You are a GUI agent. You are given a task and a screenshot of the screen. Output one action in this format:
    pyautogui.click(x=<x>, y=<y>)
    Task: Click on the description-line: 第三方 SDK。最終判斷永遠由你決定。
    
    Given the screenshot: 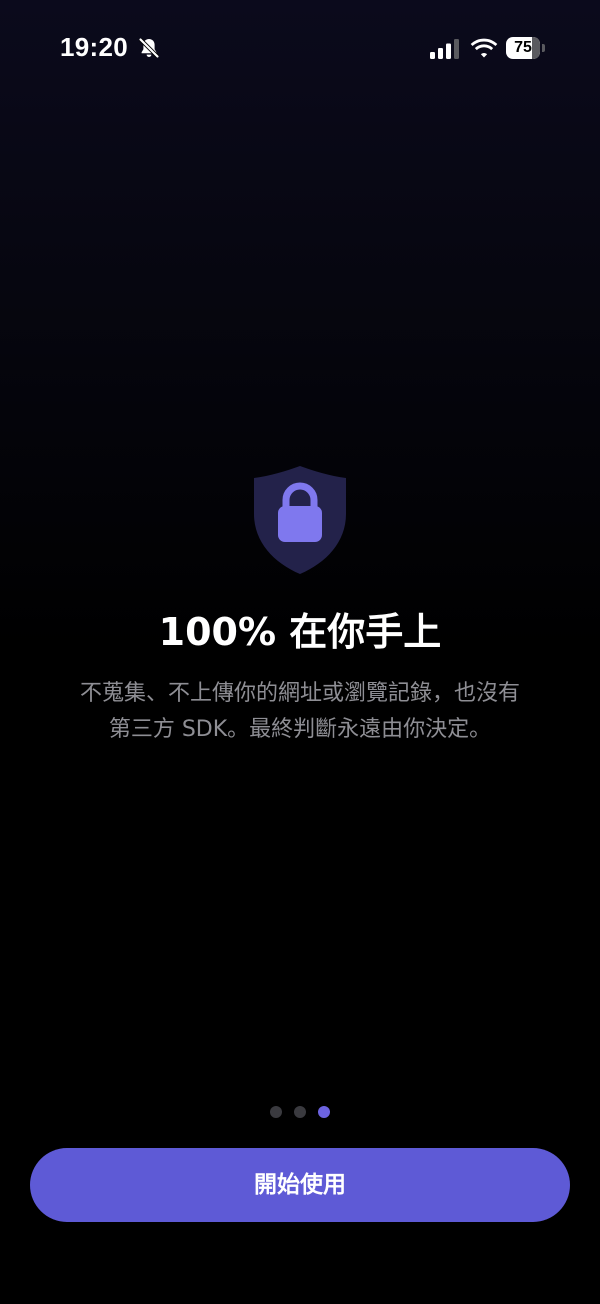 What is the action you would take?
    pyautogui.click(x=300, y=729)
    